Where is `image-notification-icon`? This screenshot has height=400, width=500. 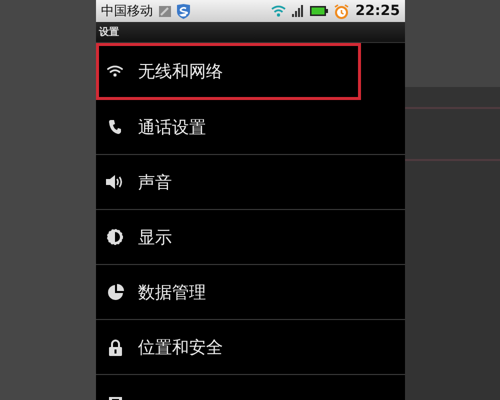 image-notification-icon is located at coordinates (165, 11).